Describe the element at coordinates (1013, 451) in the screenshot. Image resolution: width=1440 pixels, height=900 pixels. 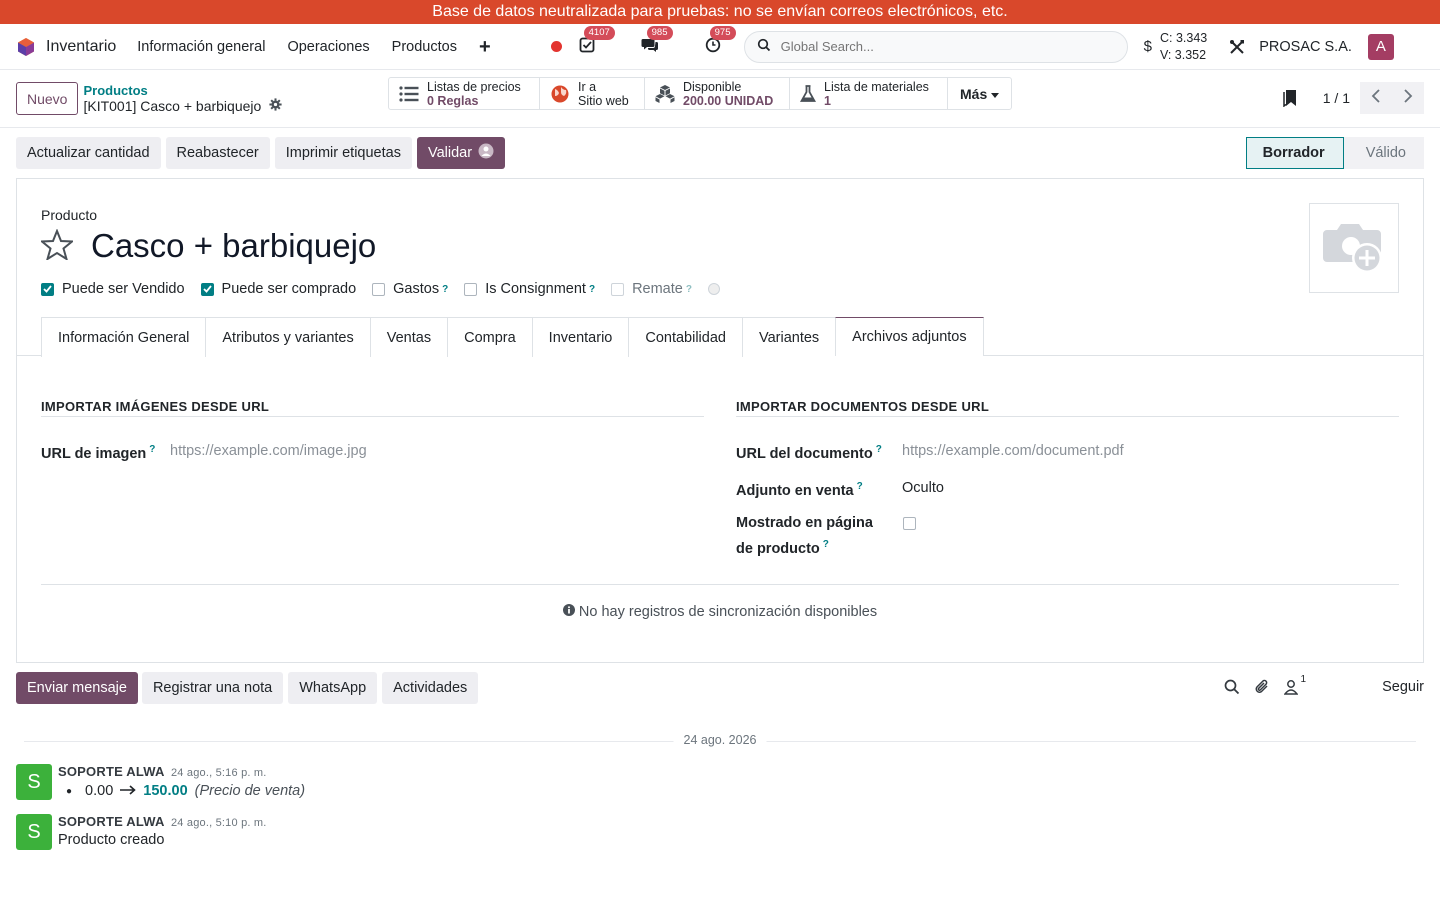
I see `document-url-input: https://example.com/document.pdf` at that location.